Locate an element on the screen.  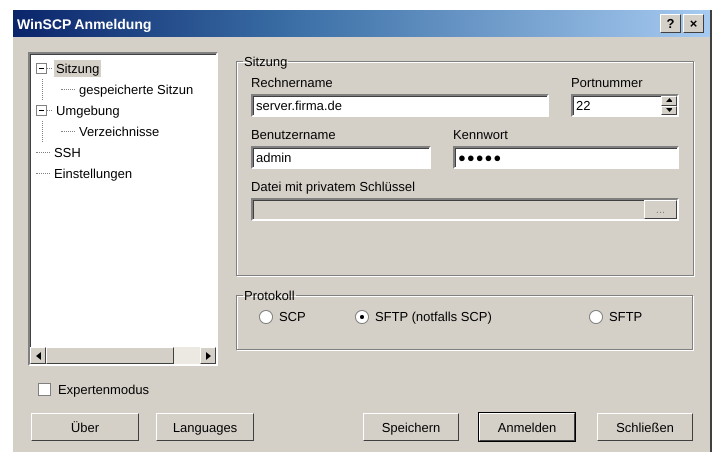
left-arrow-icon is located at coordinates (38, 356).